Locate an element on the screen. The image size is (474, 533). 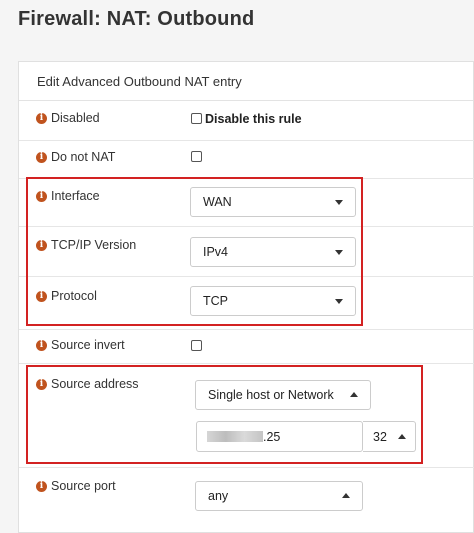
label-source-address: i Source address is located at coordinates (87, 384).